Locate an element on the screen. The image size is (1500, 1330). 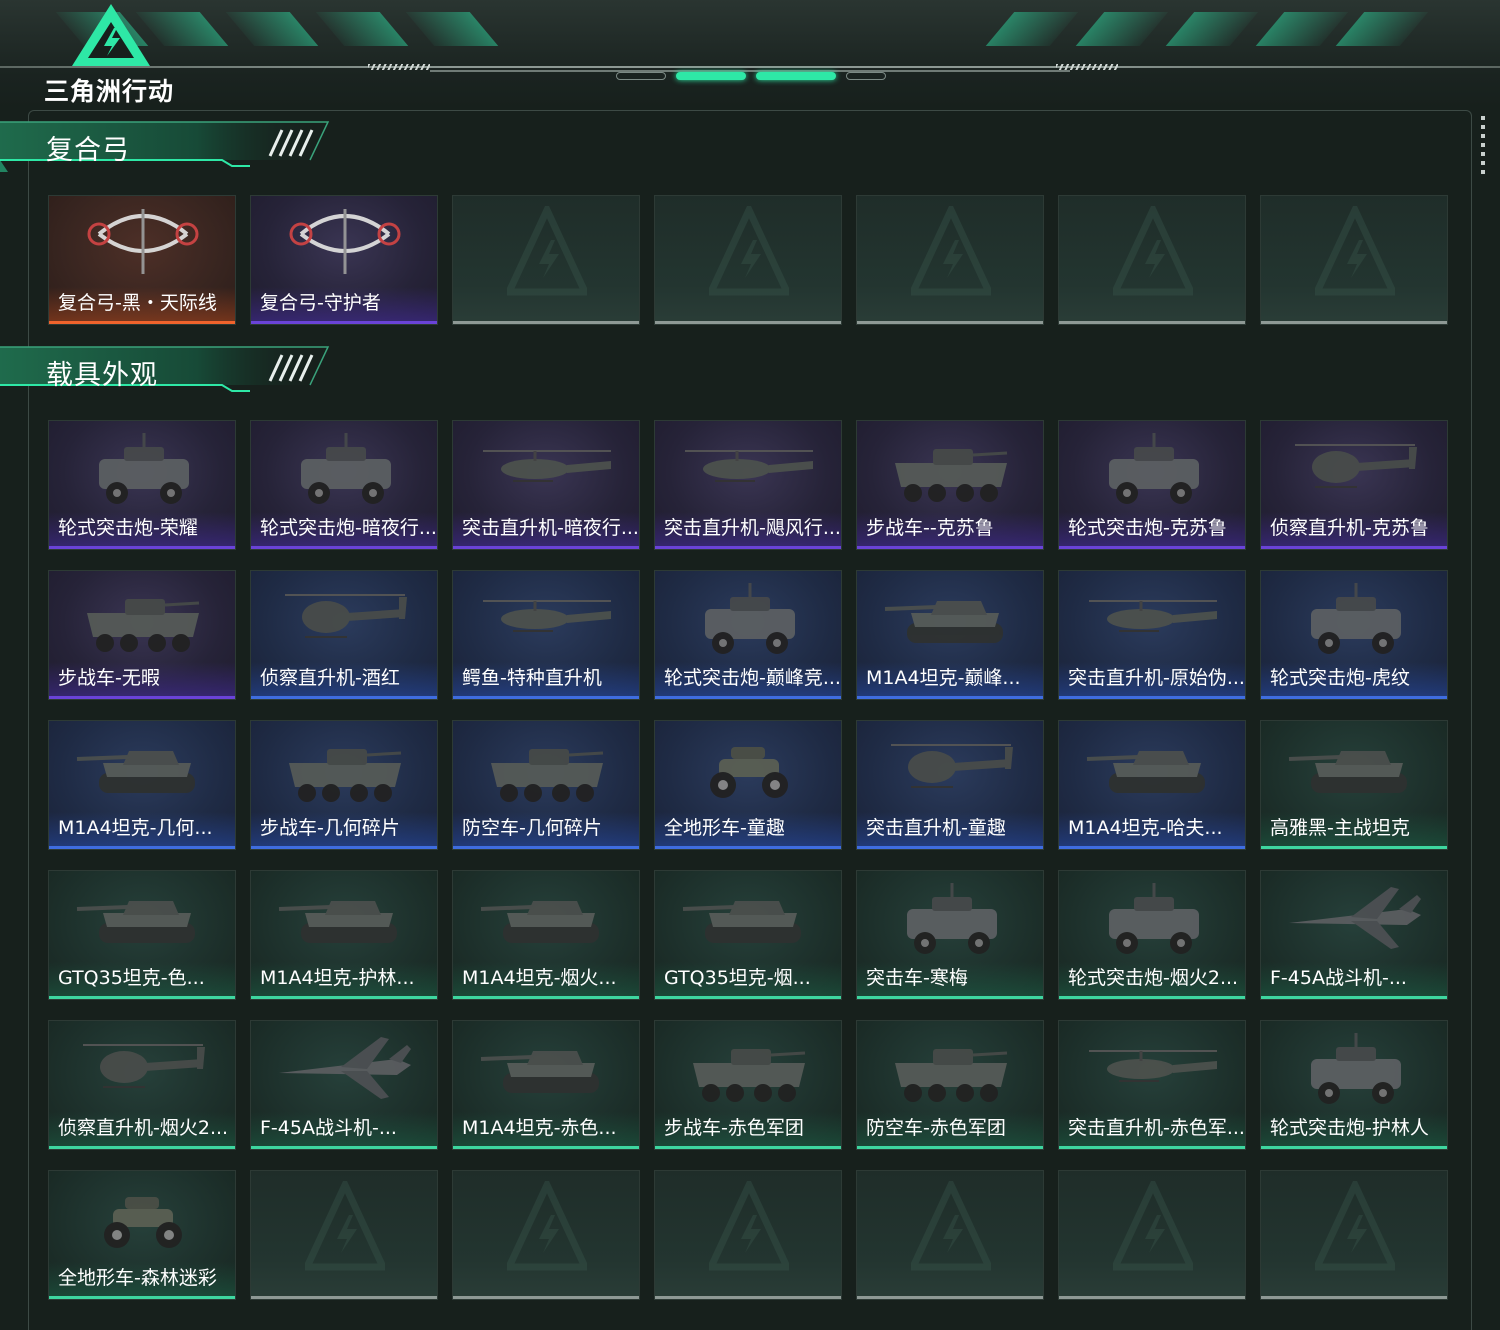
item-card: 步战车-几何碎片 is located at coordinates (344, 785).